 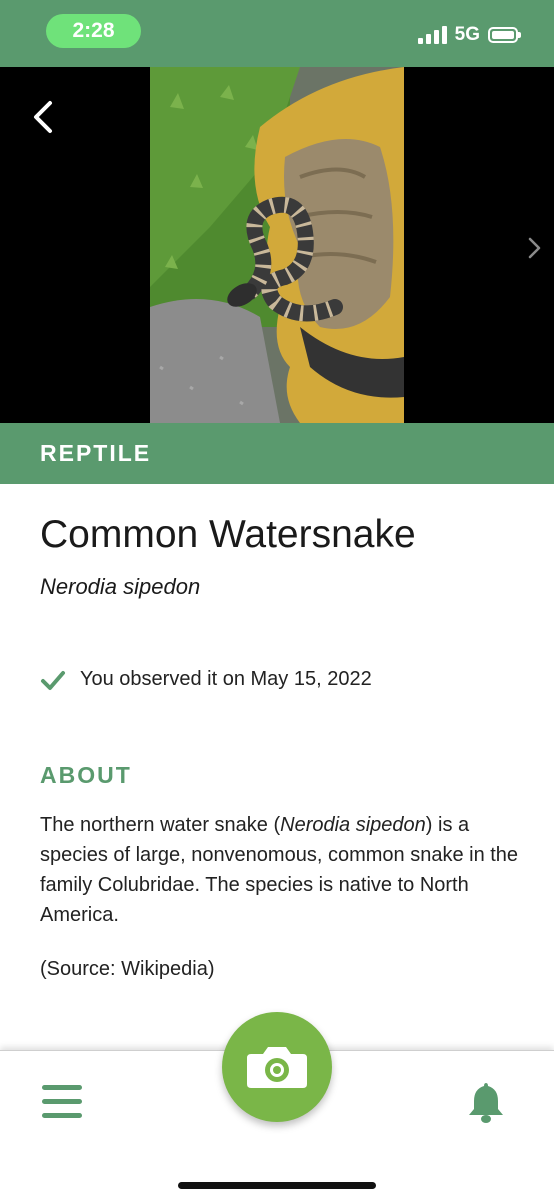 I want to click on camera-icon, so click(x=277, y=1067).